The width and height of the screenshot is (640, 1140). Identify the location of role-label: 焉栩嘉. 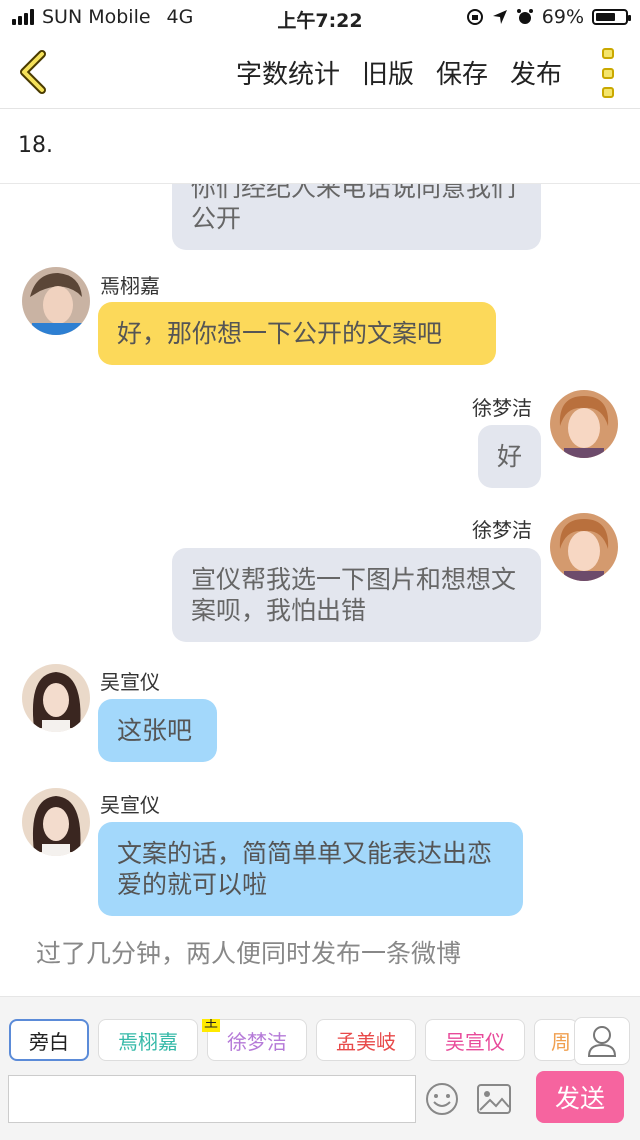
(148, 1041).